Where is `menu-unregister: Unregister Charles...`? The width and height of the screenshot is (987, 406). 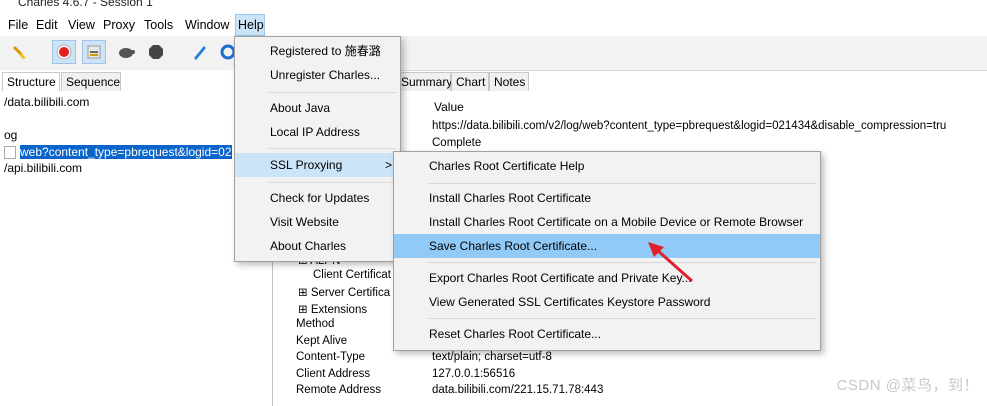
menu-unregister: Unregister Charles... is located at coordinates (317, 75).